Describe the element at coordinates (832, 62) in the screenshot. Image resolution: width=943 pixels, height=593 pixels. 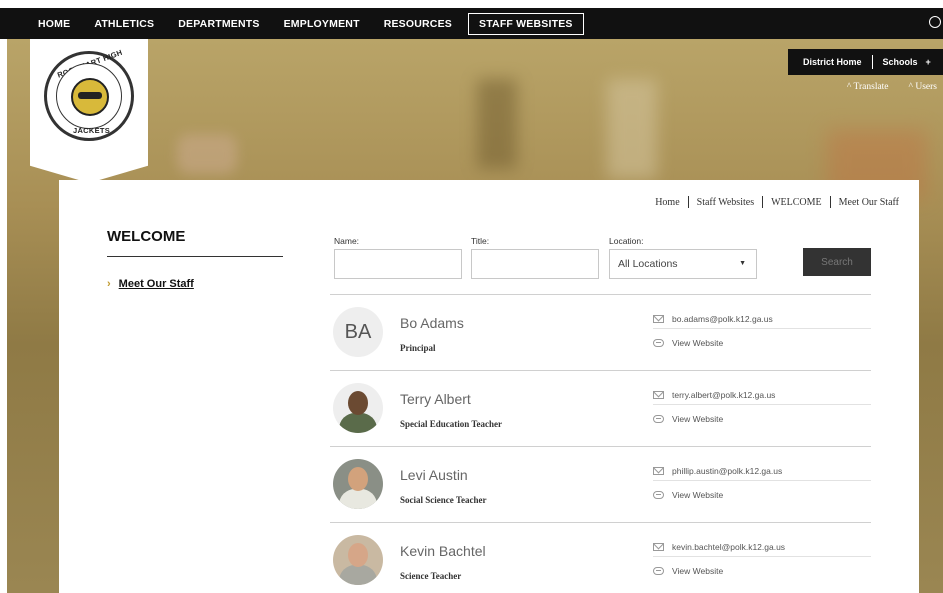
I see `district-home-link: District Home` at that location.